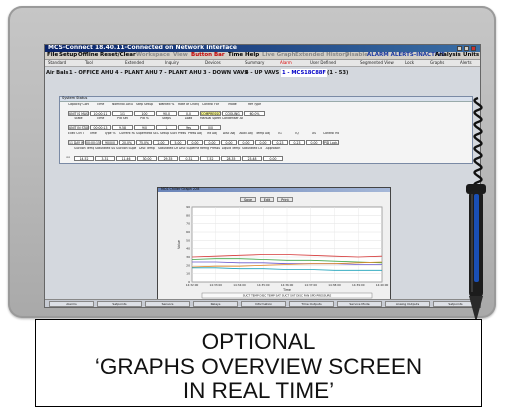  Describe the element at coordinates (273, 148) in the screenshot. I see `status-column-header: Approach` at that location.